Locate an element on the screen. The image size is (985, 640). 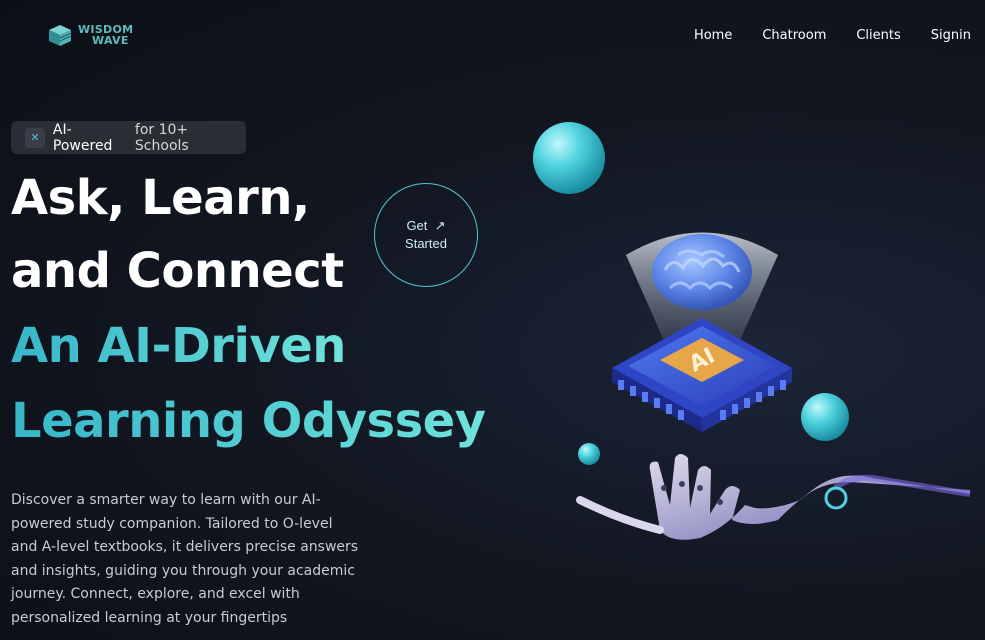
sphere-right is located at coordinates (825, 417).